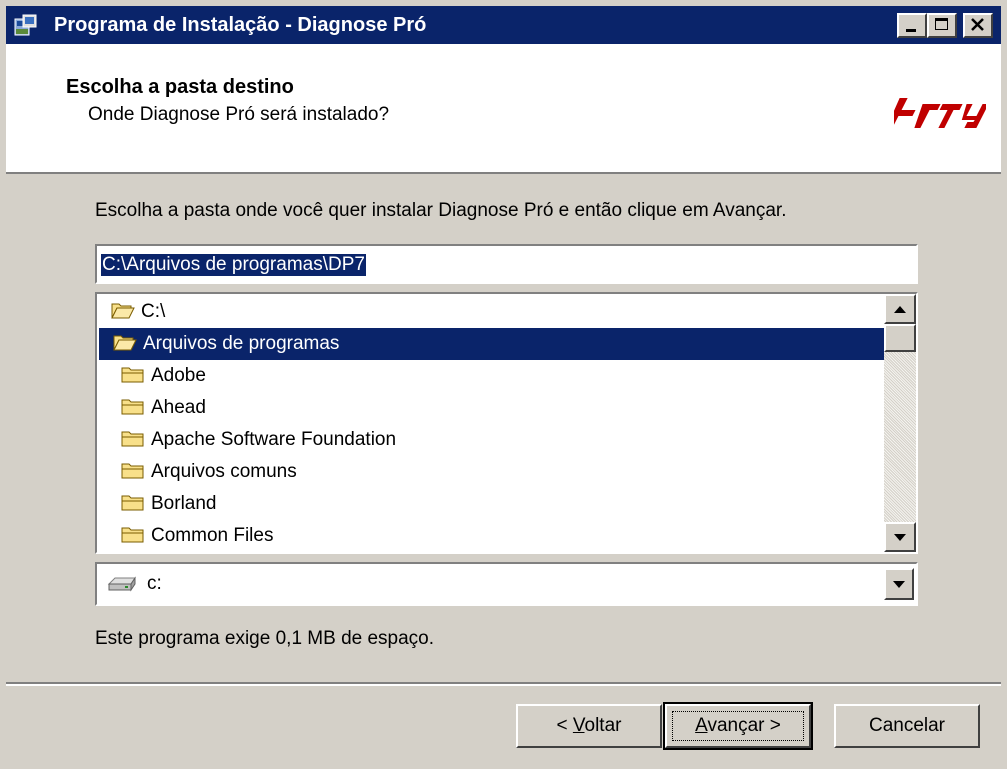 This screenshot has height=769, width=1007. Describe the element at coordinates (506, 584) in the screenshot. I see `drive-select: c:` at that location.